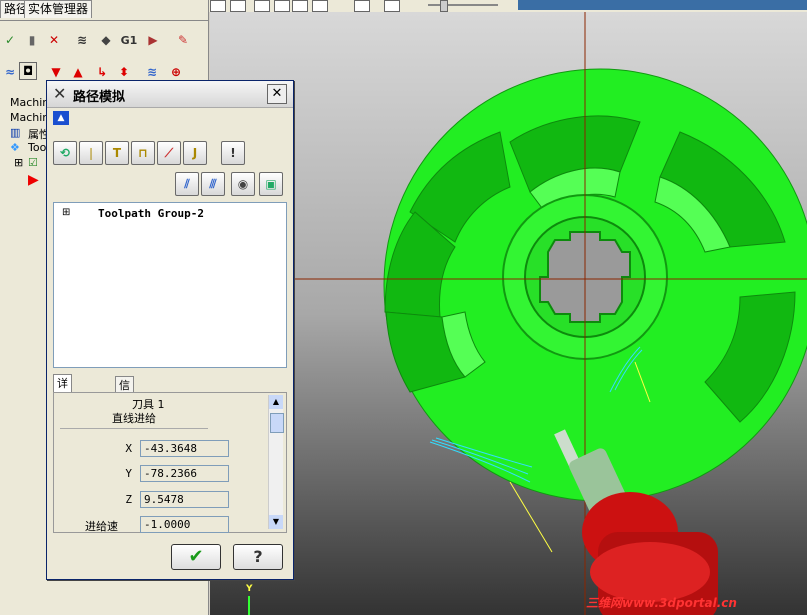  I want to click on progress-bar, so click(662, 5).